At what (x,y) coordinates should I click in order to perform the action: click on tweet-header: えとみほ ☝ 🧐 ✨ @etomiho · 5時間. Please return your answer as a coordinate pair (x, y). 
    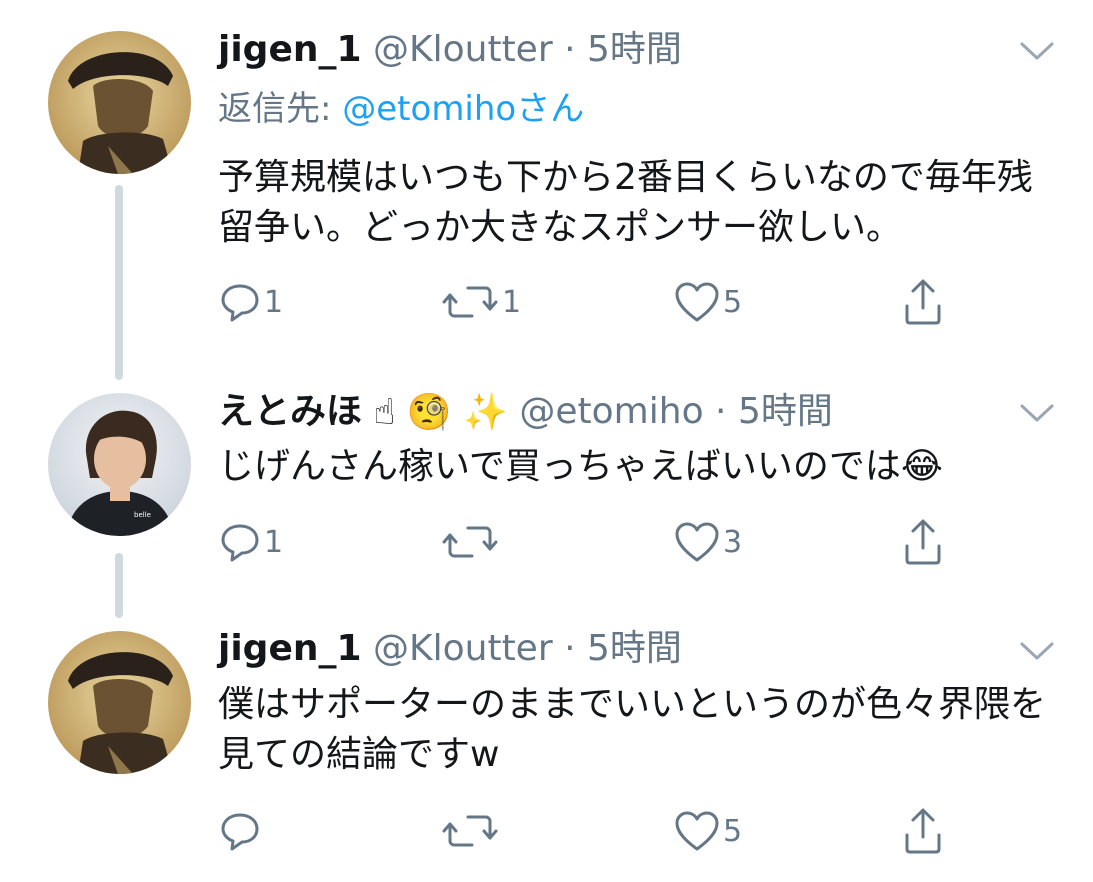
    Looking at the image, I should click on (525, 412).